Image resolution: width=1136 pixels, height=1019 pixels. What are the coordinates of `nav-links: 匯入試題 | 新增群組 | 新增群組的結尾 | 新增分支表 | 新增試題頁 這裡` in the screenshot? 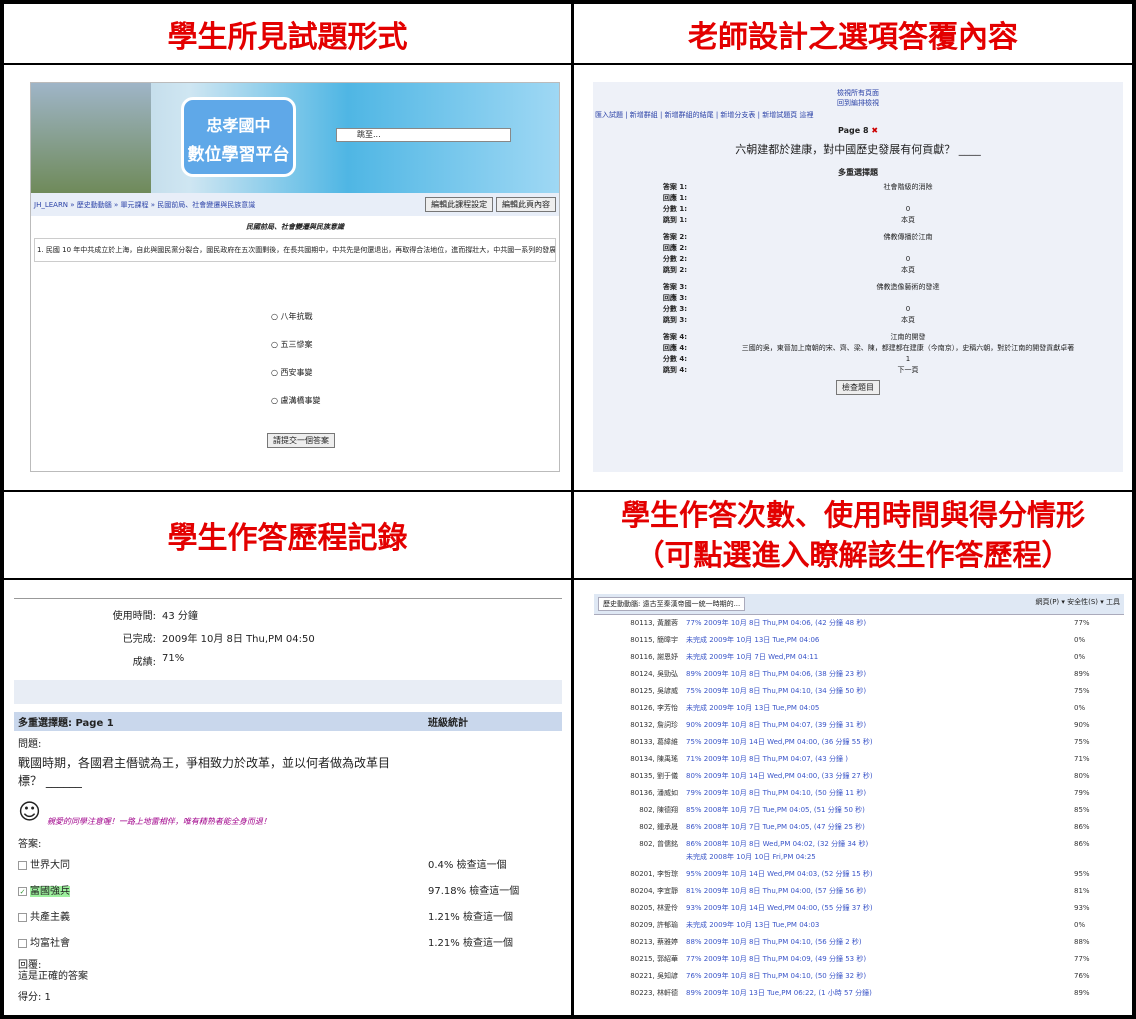 It's located at (858, 115).